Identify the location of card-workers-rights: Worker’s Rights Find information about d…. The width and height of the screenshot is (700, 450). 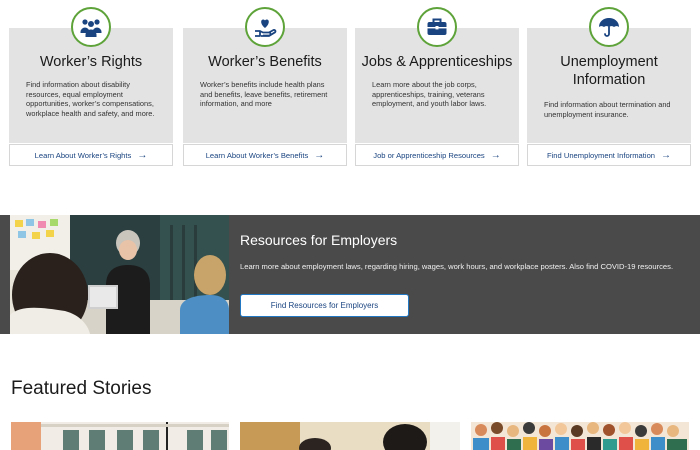
(91, 86).